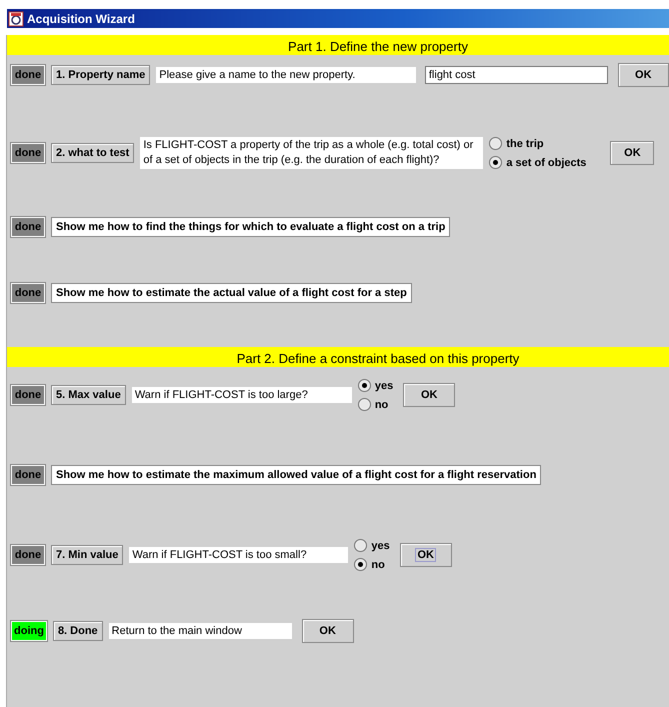 Image resolution: width=669 pixels, height=707 pixels. Describe the element at coordinates (92, 153) in the screenshot. I see `step-button: 2. what to test` at that location.